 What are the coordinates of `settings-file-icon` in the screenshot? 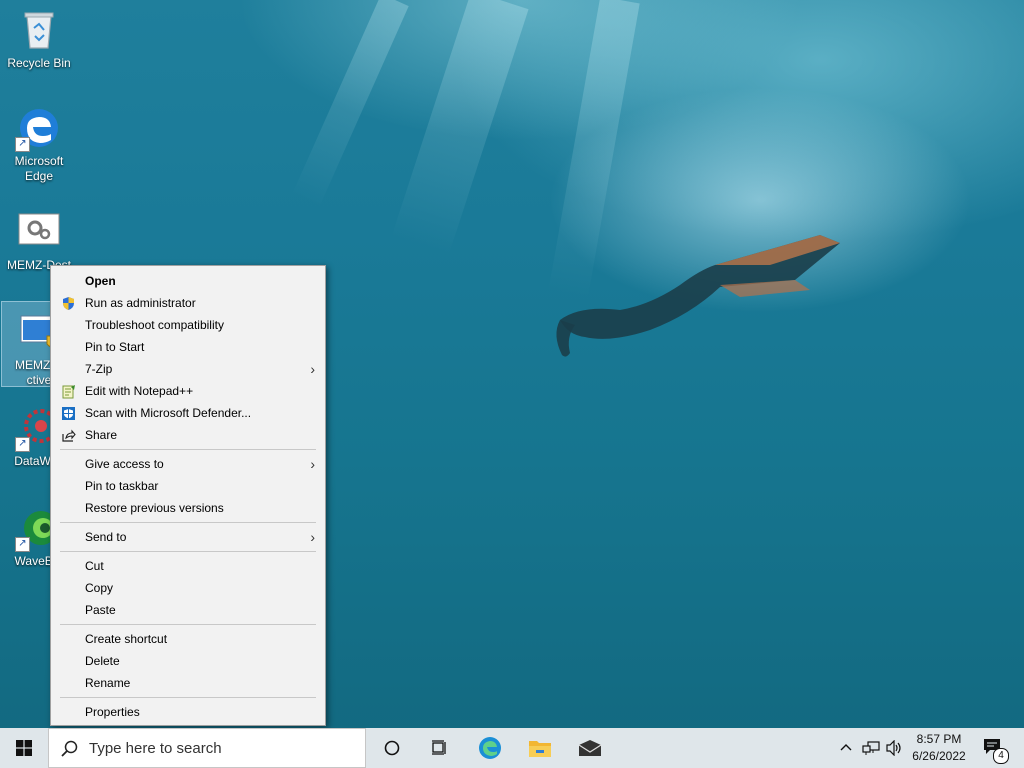 It's located at (39, 232).